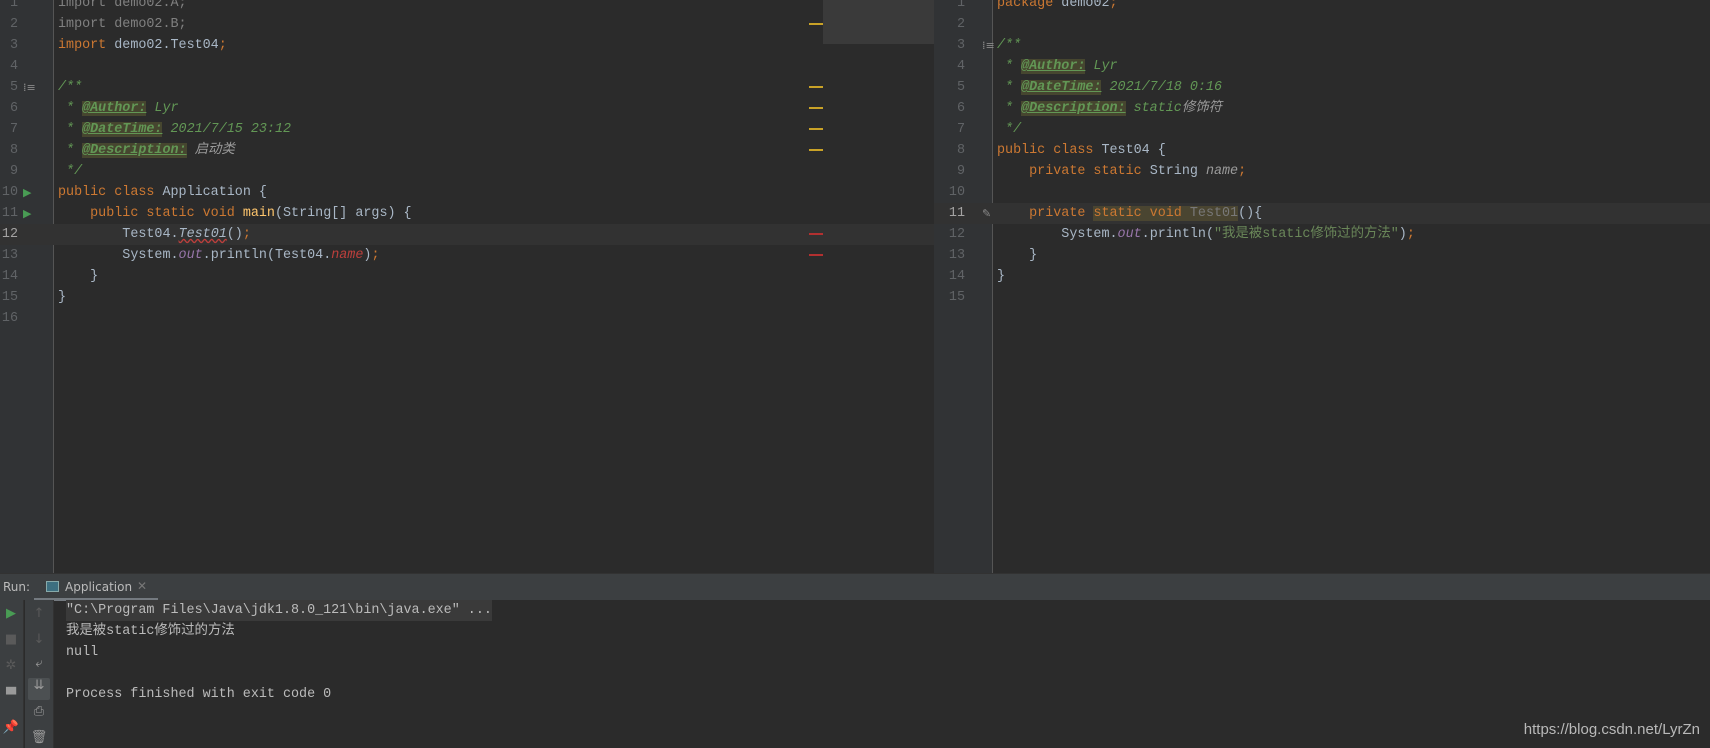 Image resolution: width=1710 pixels, height=748 pixels. What do you see at coordinates (70, 171) in the screenshot?
I see `code-text: */` at bounding box center [70, 171].